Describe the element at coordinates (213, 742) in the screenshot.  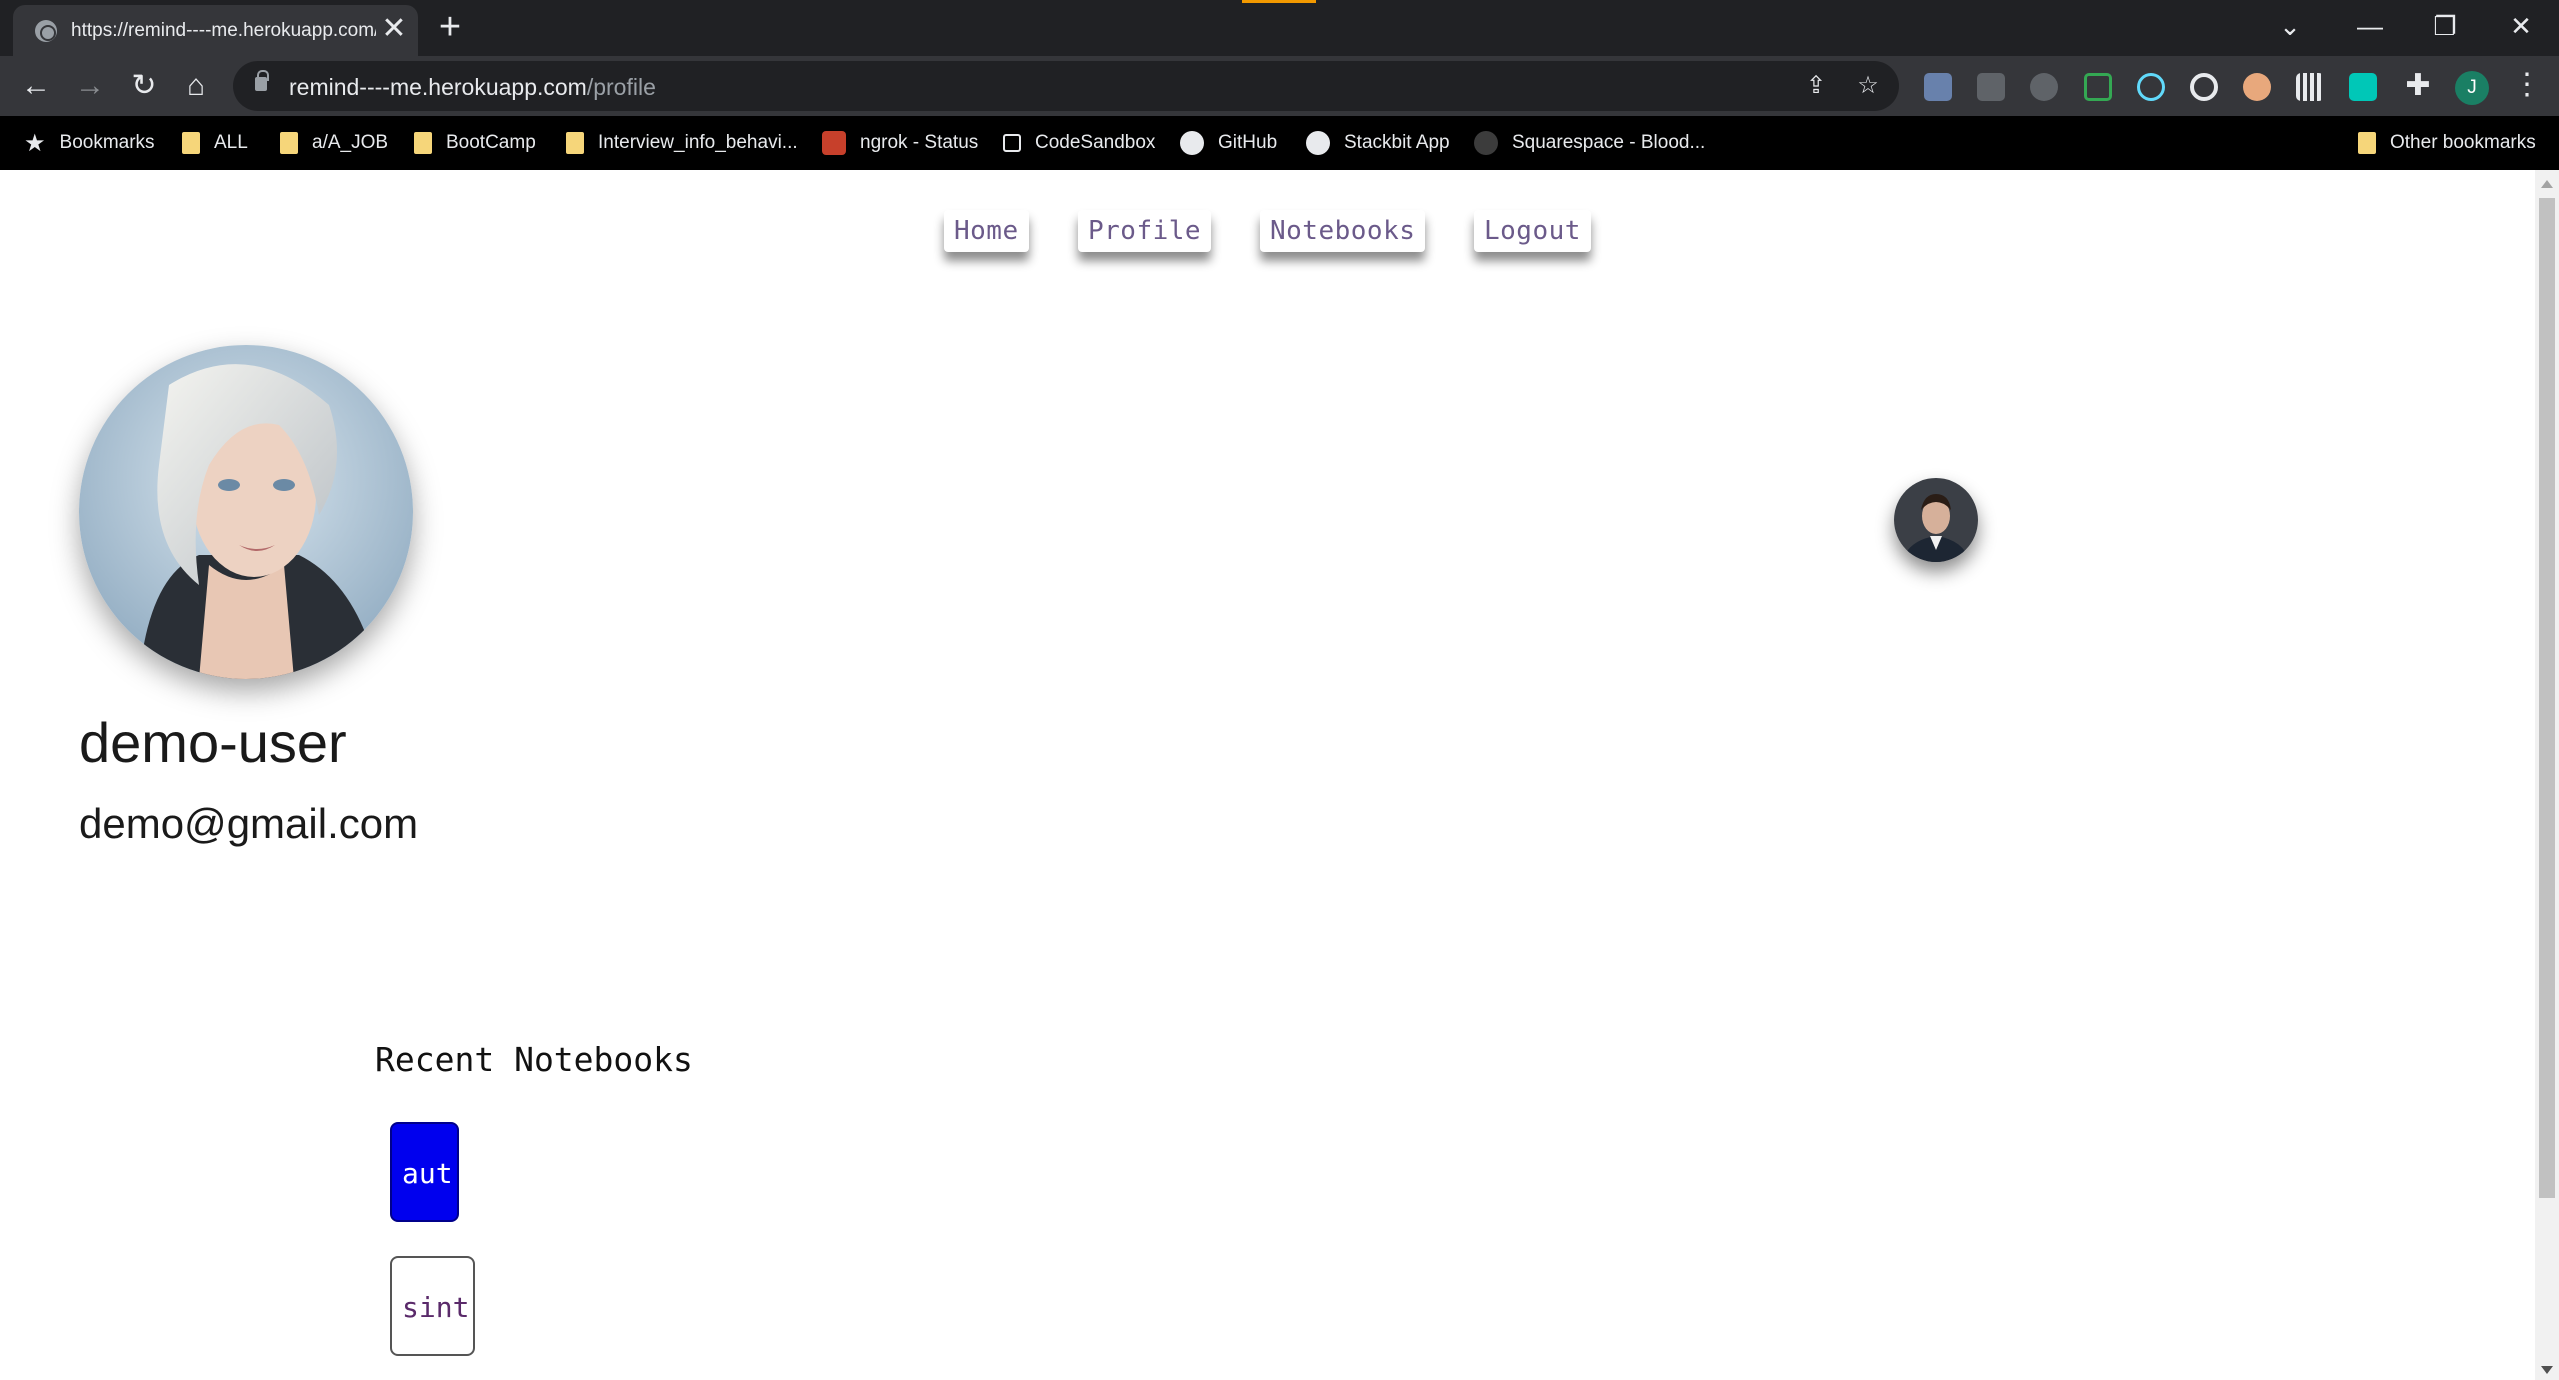
I see `profile-username: demo-user` at that location.